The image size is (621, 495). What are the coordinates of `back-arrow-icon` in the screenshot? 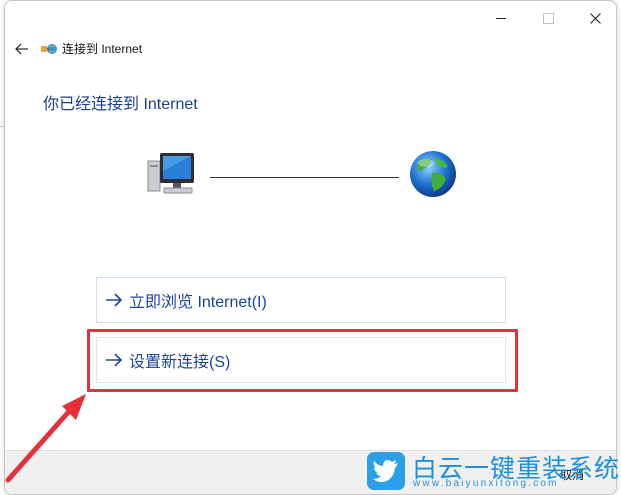 It's located at (21, 49).